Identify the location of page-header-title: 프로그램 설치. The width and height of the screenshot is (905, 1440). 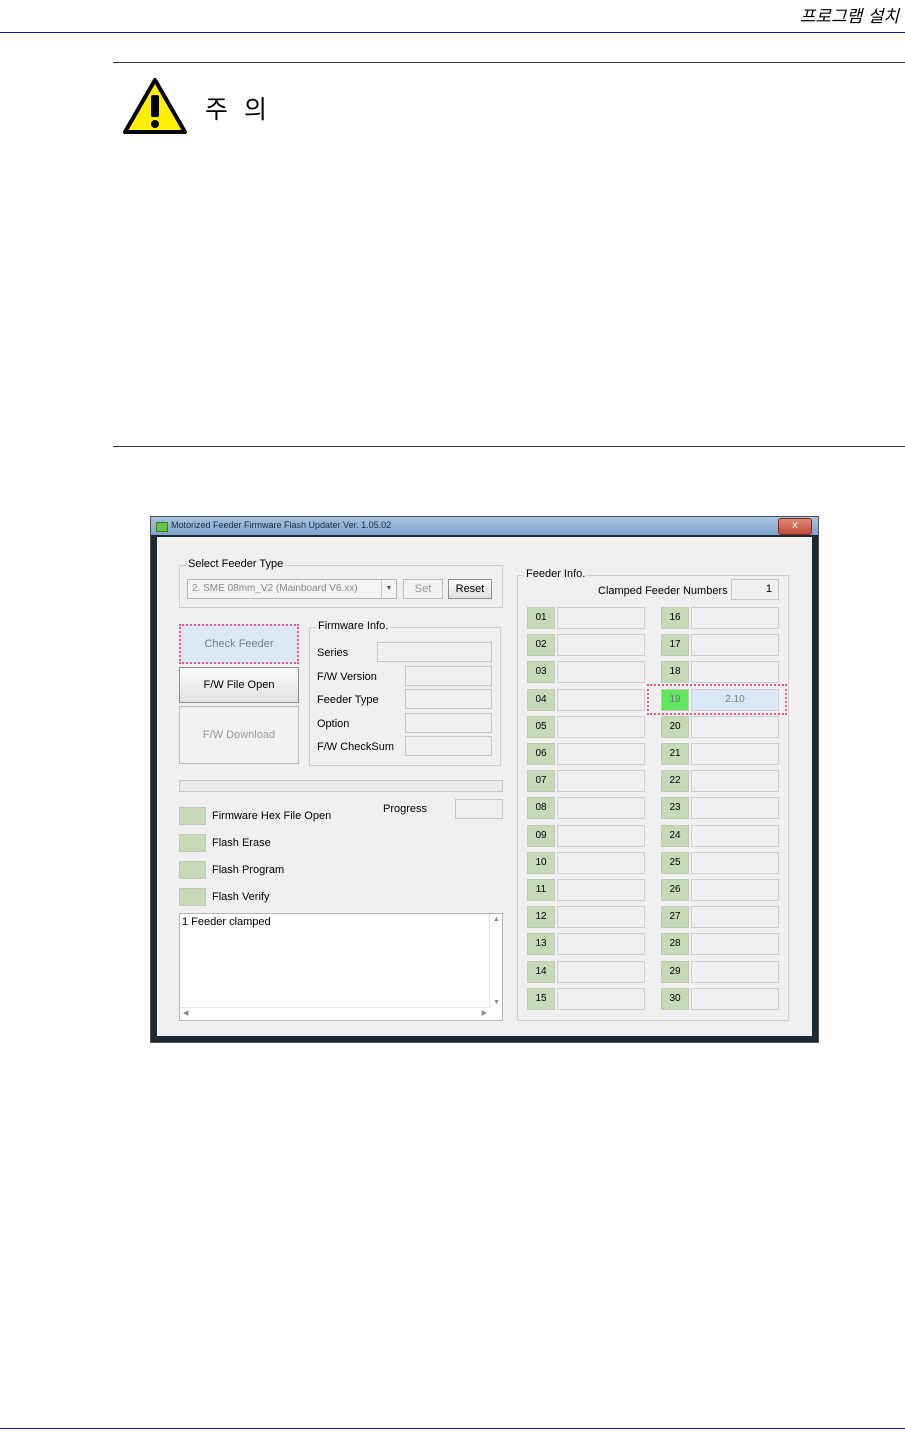
(849, 17).